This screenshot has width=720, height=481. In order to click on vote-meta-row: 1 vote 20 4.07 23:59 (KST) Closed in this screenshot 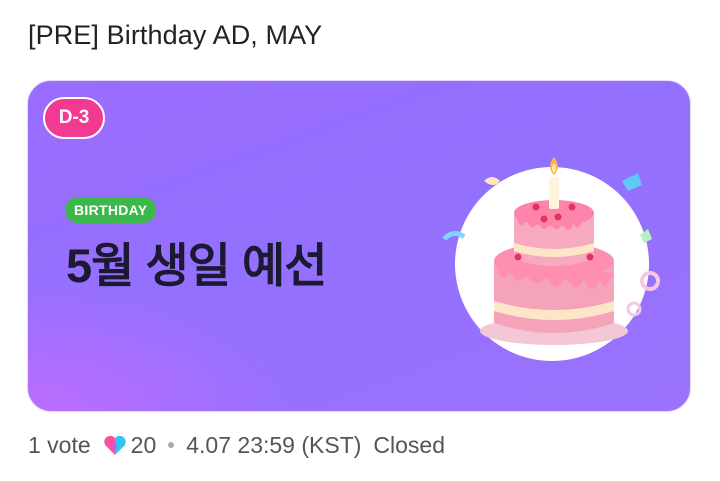, I will do `click(236, 445)`.